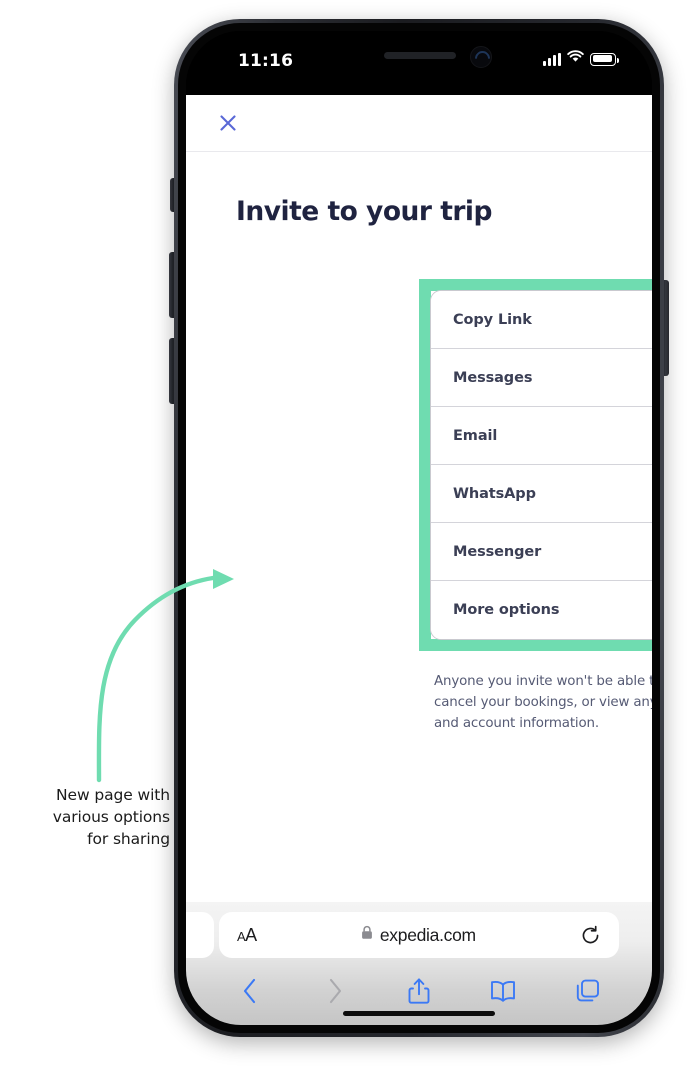 The height and width of the screenshot is (1077, 700). I want to click on safari-bottom-chrome: AA expedia.com, so click(419, 963).